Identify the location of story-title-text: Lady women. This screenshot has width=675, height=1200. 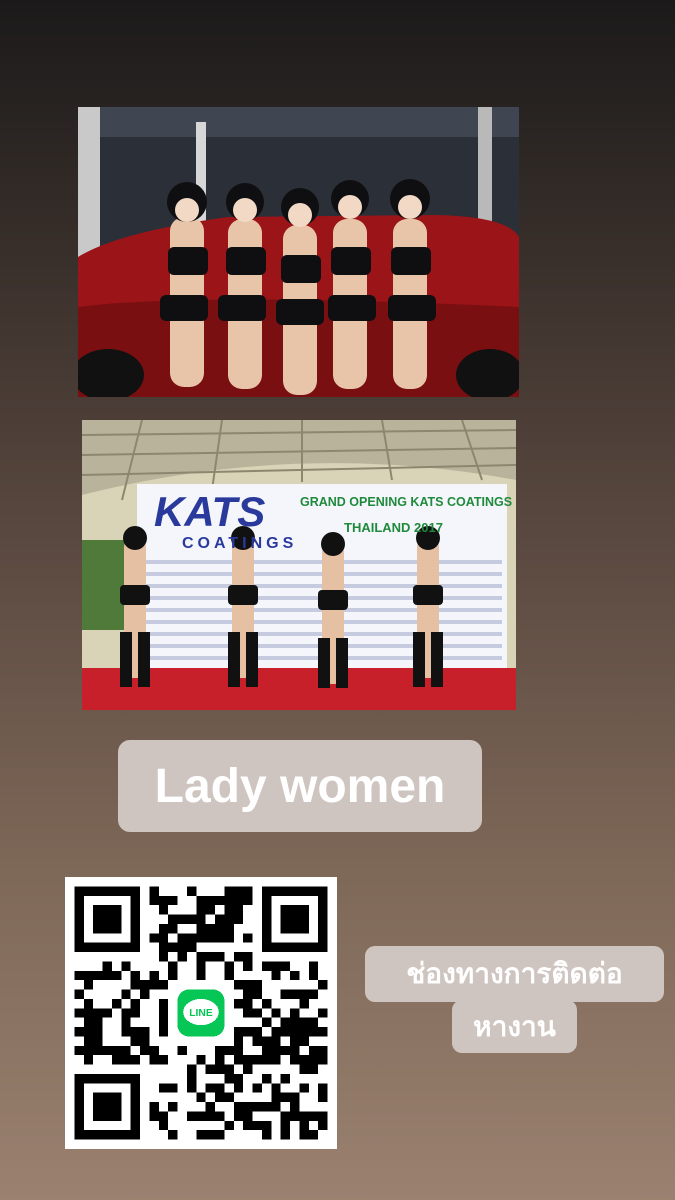
(300, 786).